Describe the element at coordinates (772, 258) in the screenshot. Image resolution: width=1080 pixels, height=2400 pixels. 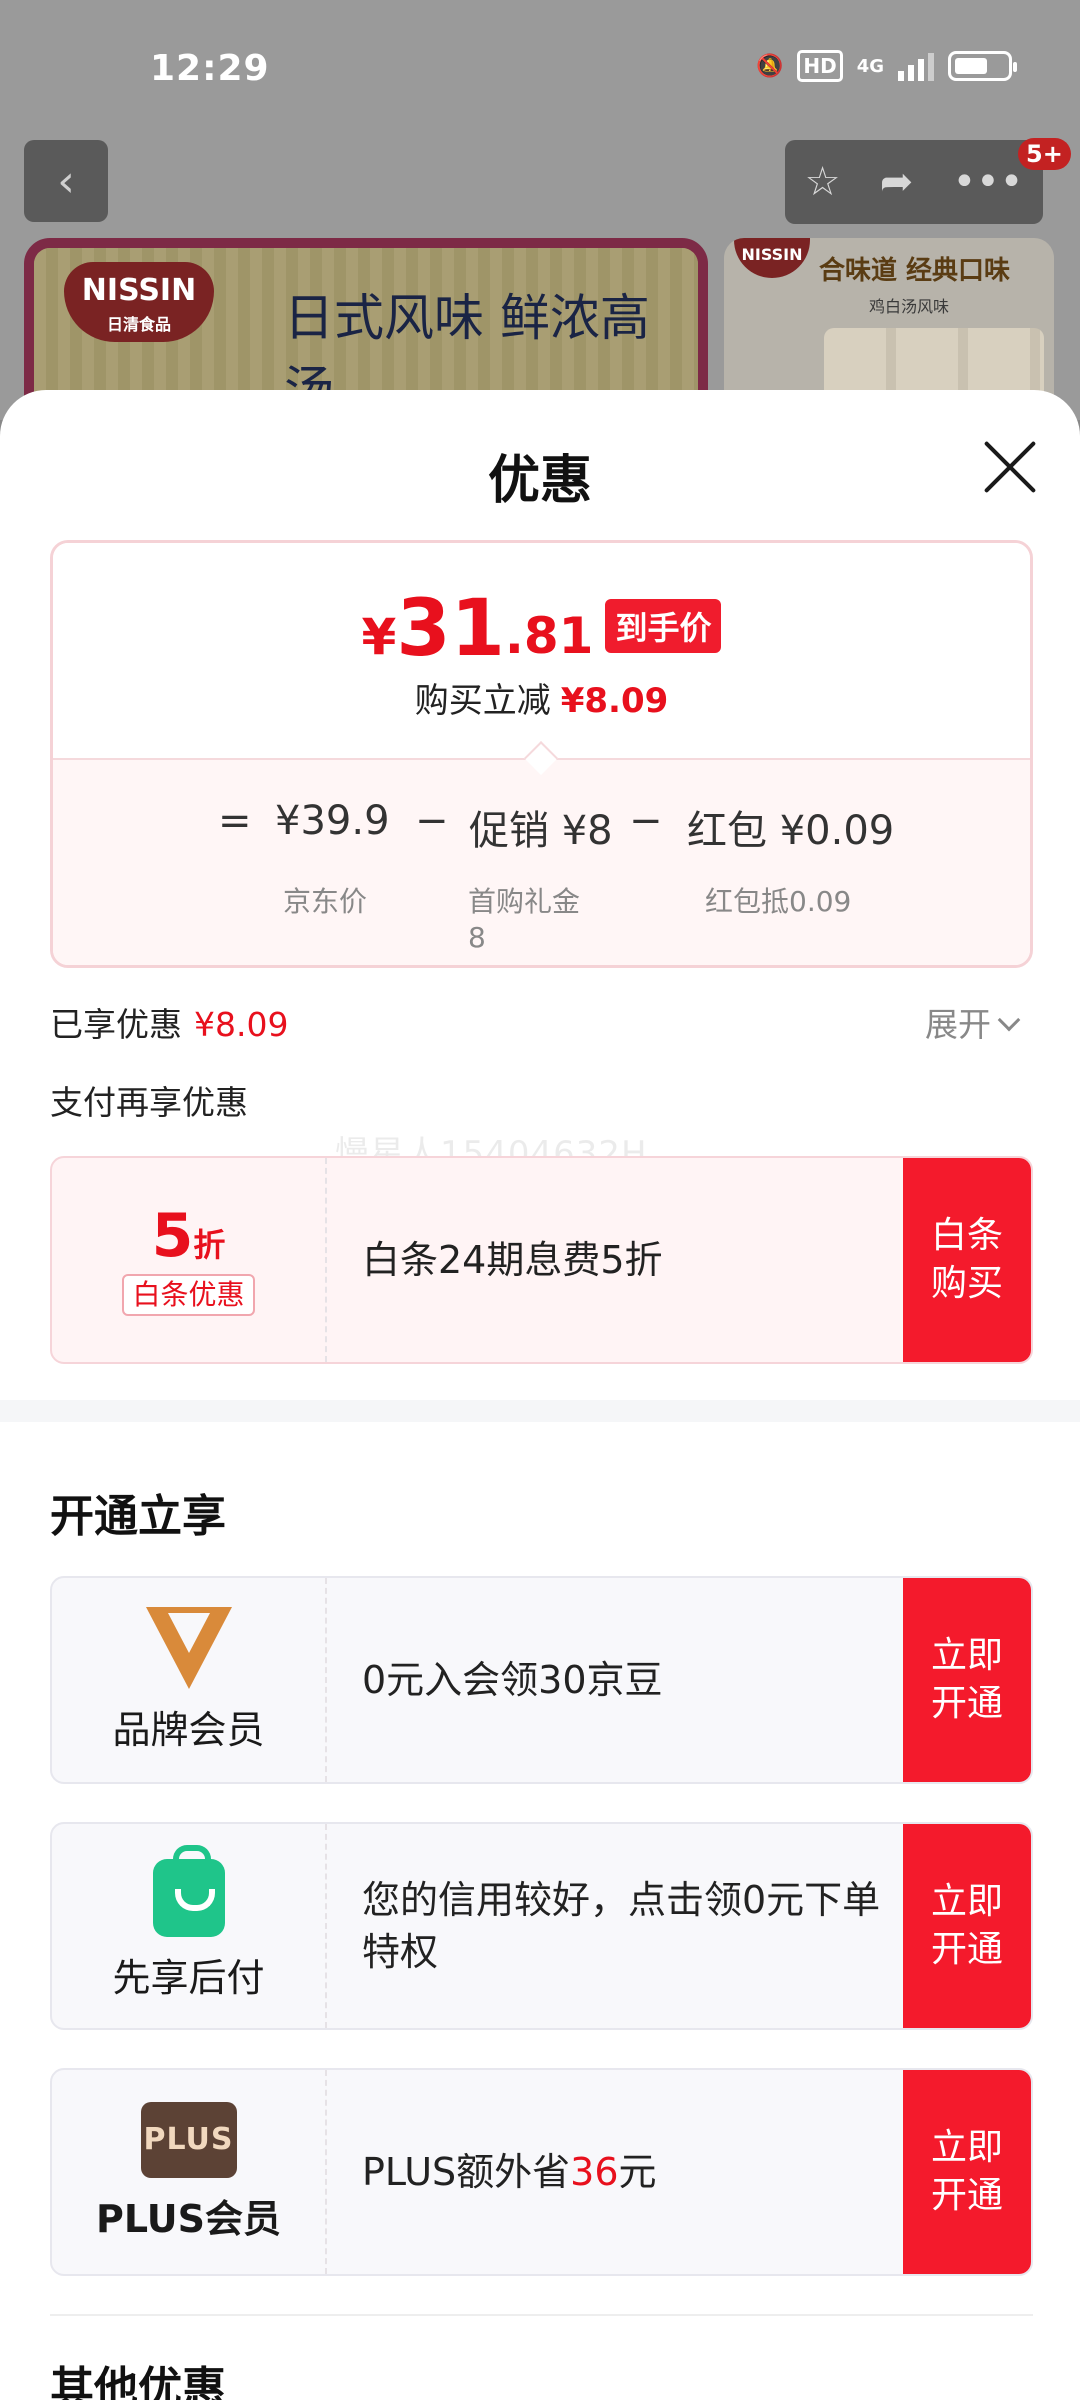
I see `nissin-logo-small: NISSIN` at that location.